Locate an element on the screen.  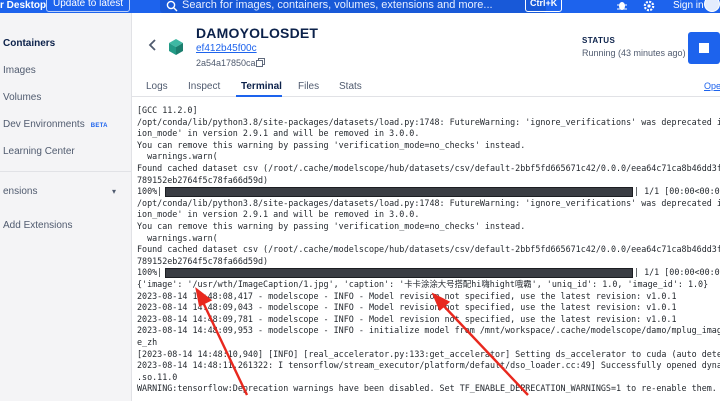
sidebar-item-add-extensions: Add Extensions is located at coordinates (38, 225).